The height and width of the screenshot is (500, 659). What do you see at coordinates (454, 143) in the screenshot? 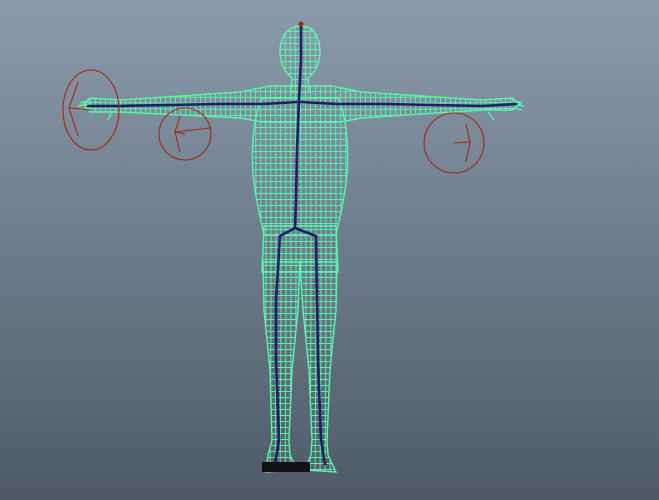
I see `ik-control-right-hand` at bounding box center [454, 143].